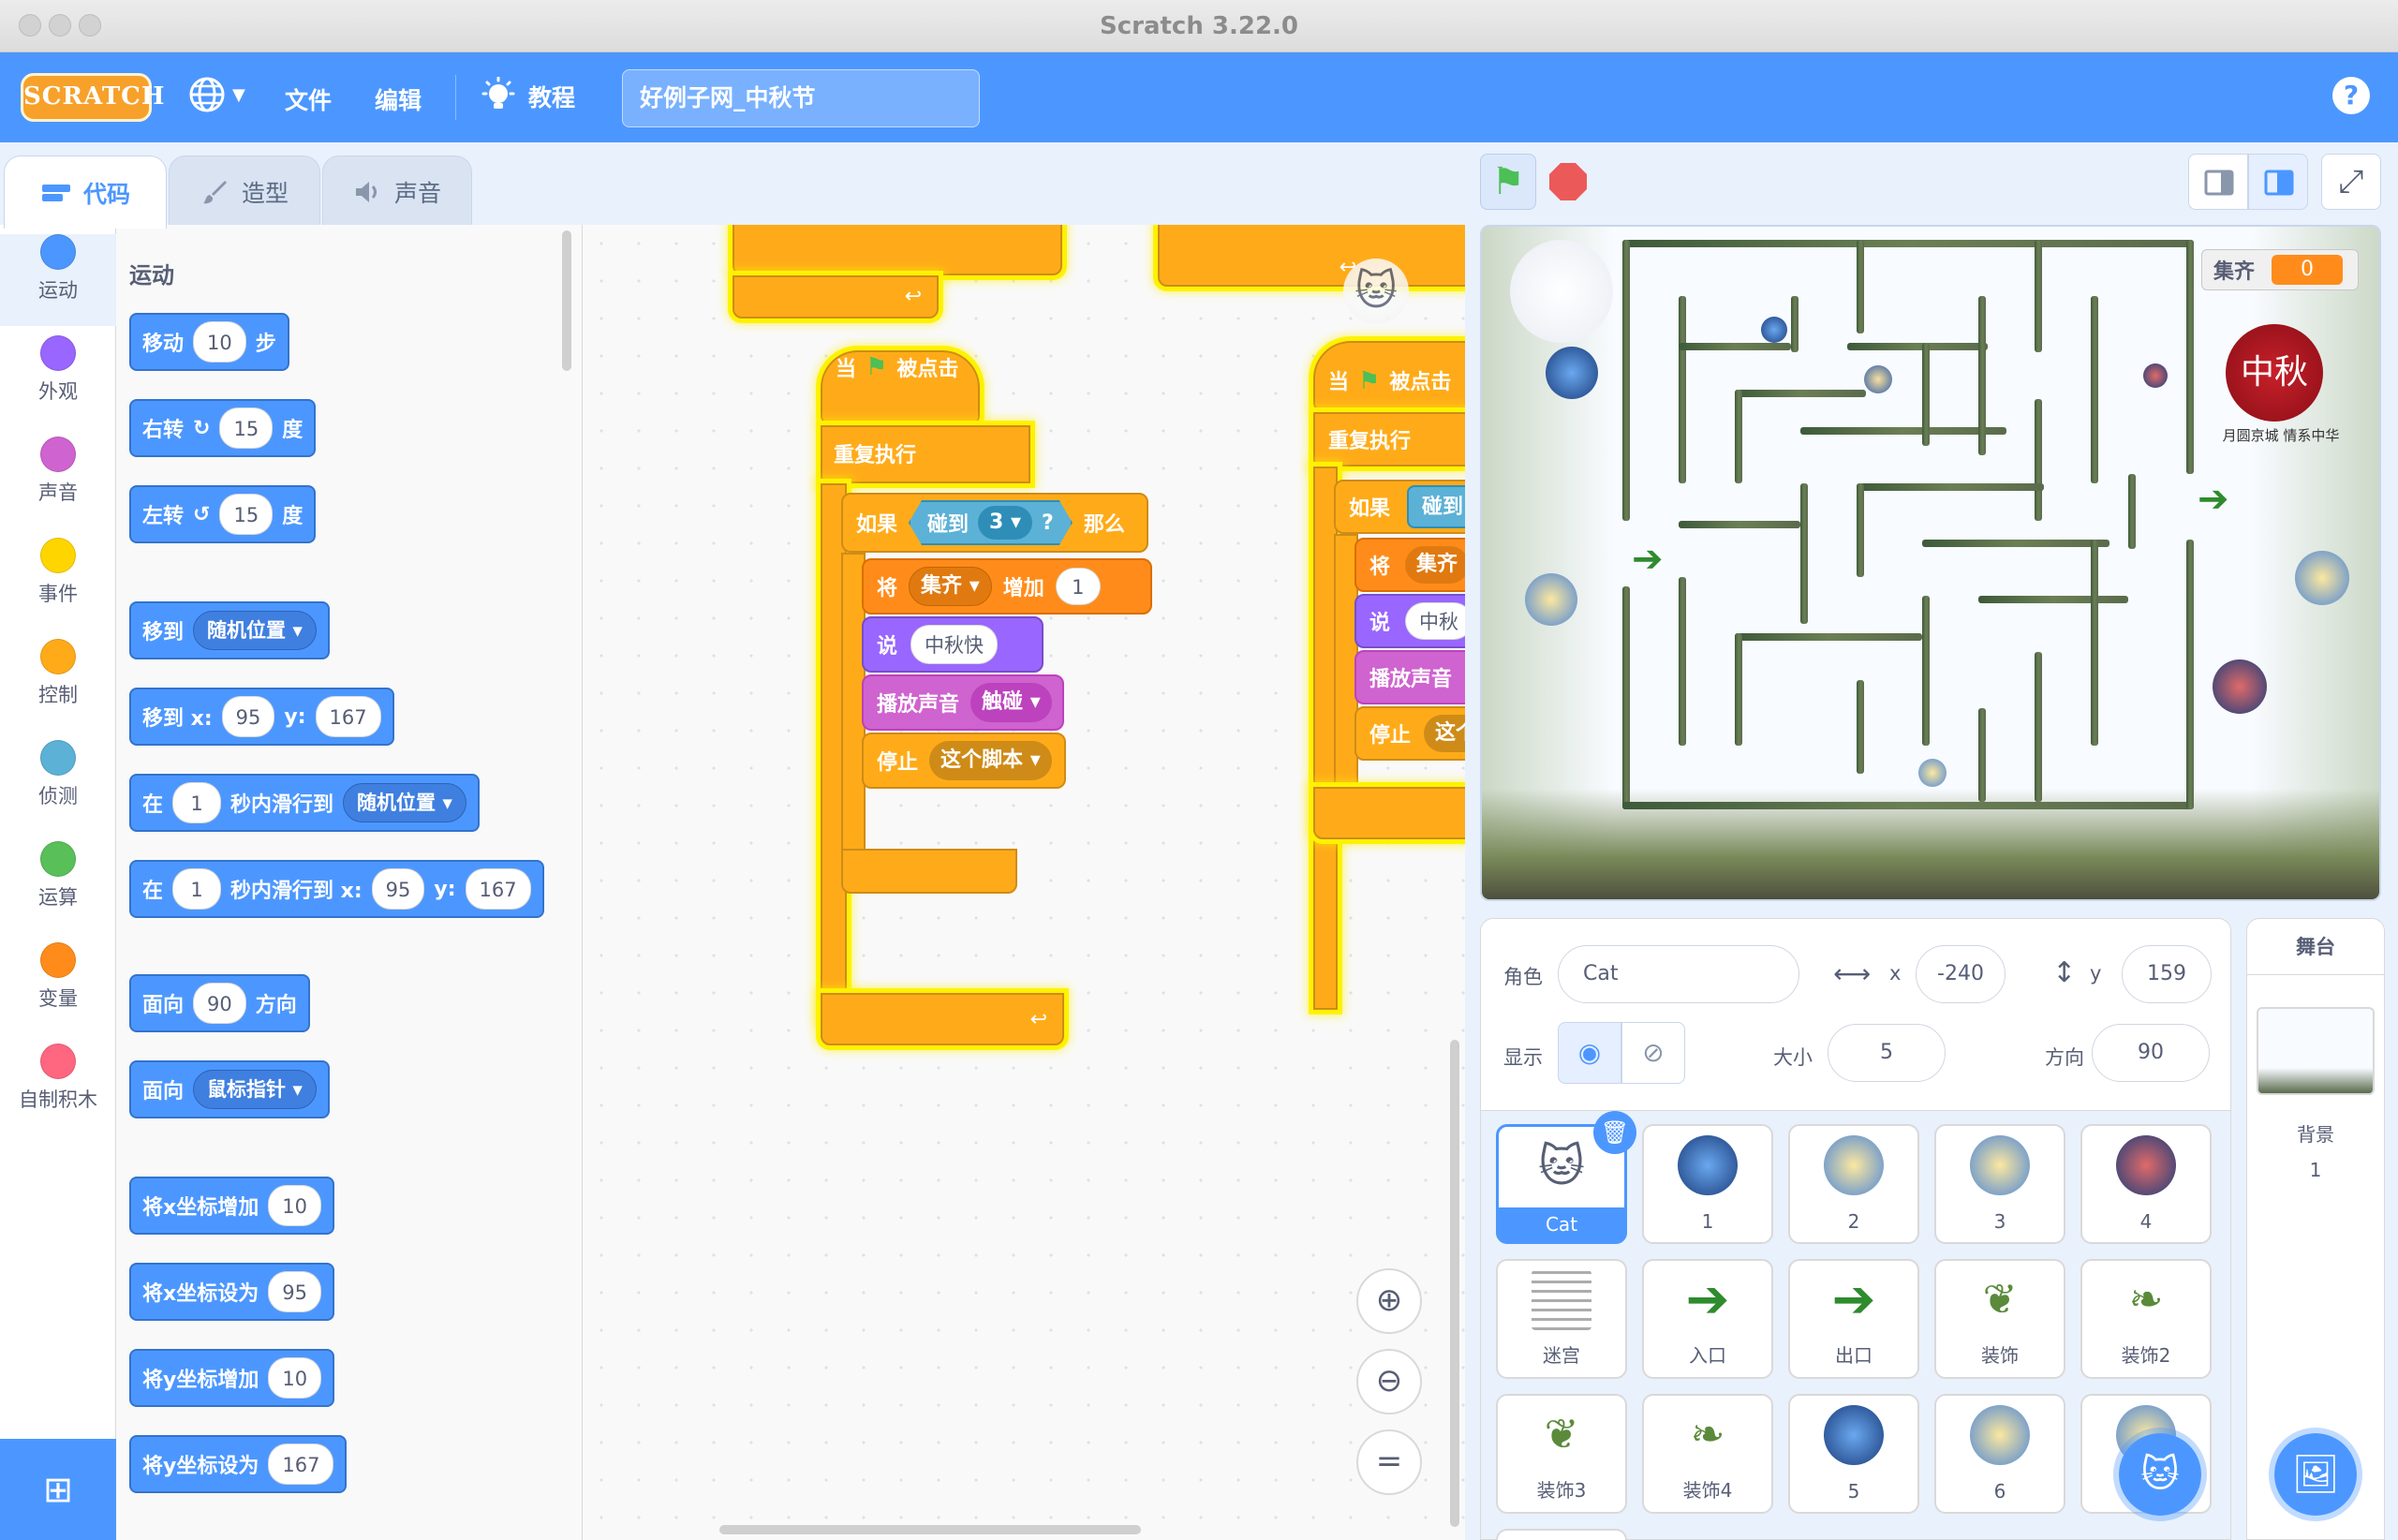 Image resolution: width=2398 pixels, height=1540 pixels. Describe the element at coordinates (1999, 1454) in the screenshot. I see `sprite-tile-6: 6` at that location.